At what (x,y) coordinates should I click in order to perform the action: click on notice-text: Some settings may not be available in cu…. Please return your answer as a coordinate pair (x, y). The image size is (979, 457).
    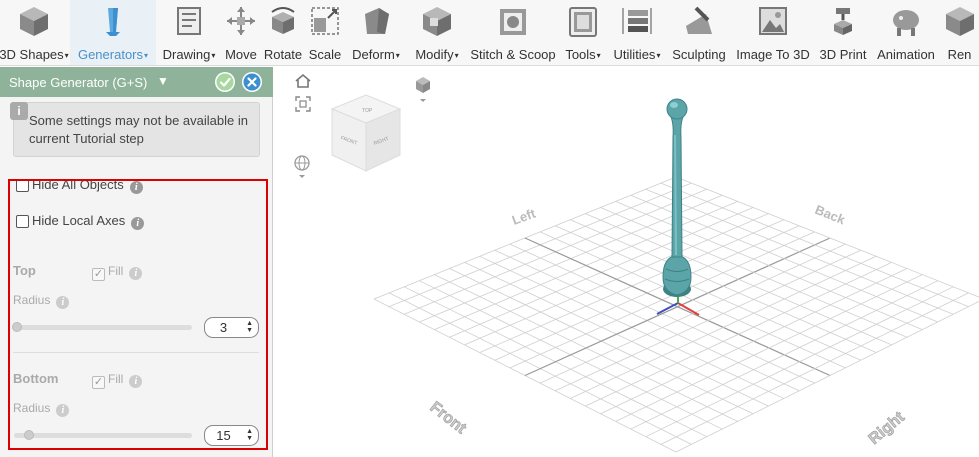
    Looking at the image, I should click on (138, 129).